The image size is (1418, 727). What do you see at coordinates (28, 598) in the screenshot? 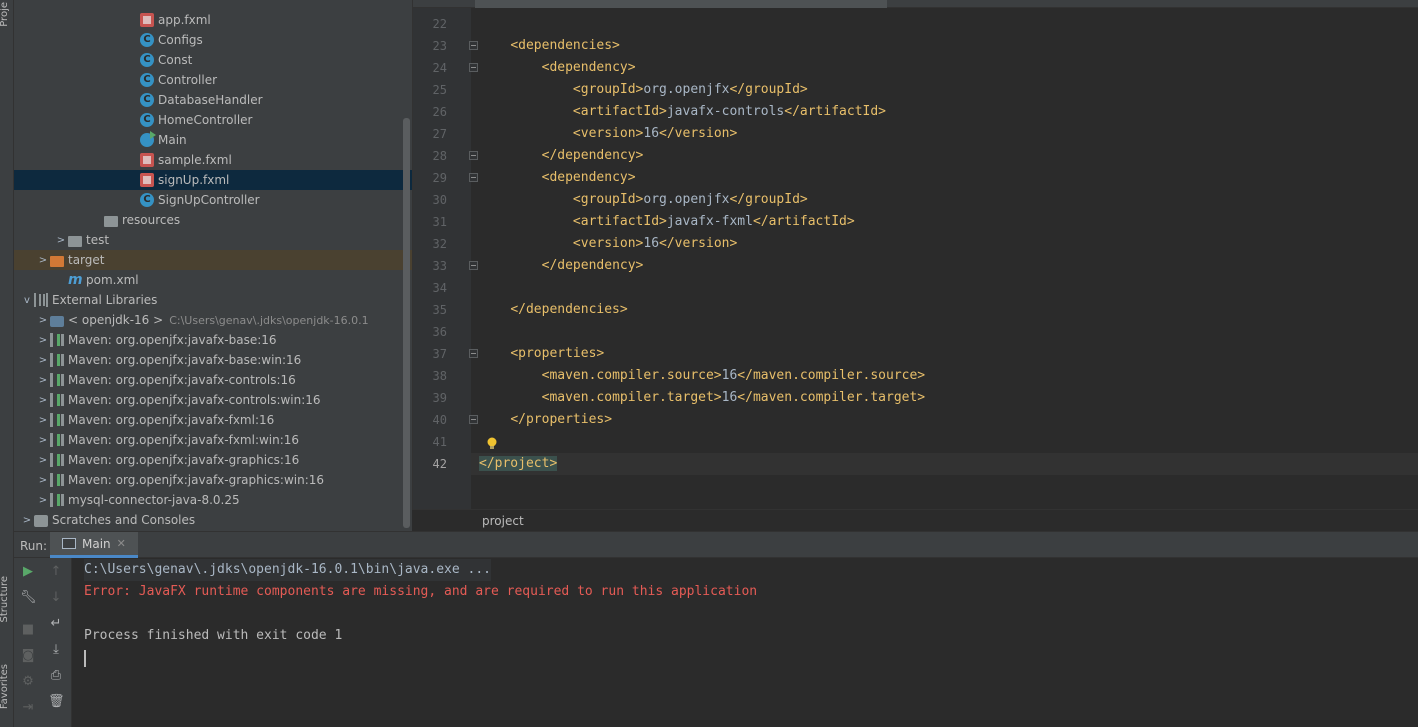
I see `wrench-icon: 🔧︎` at bounding box center [28, 598].